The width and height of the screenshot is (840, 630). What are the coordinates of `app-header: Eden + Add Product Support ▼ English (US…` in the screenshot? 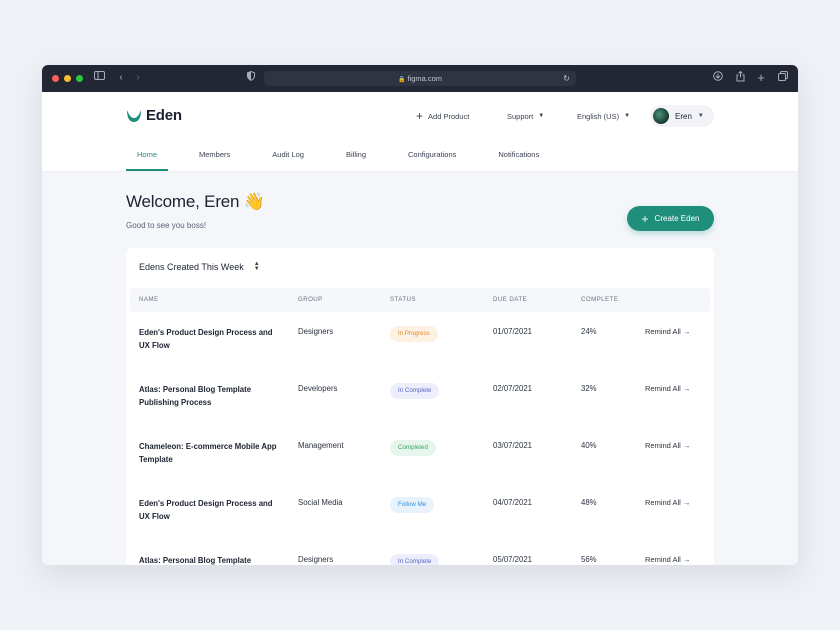 It's located at (420, 132).